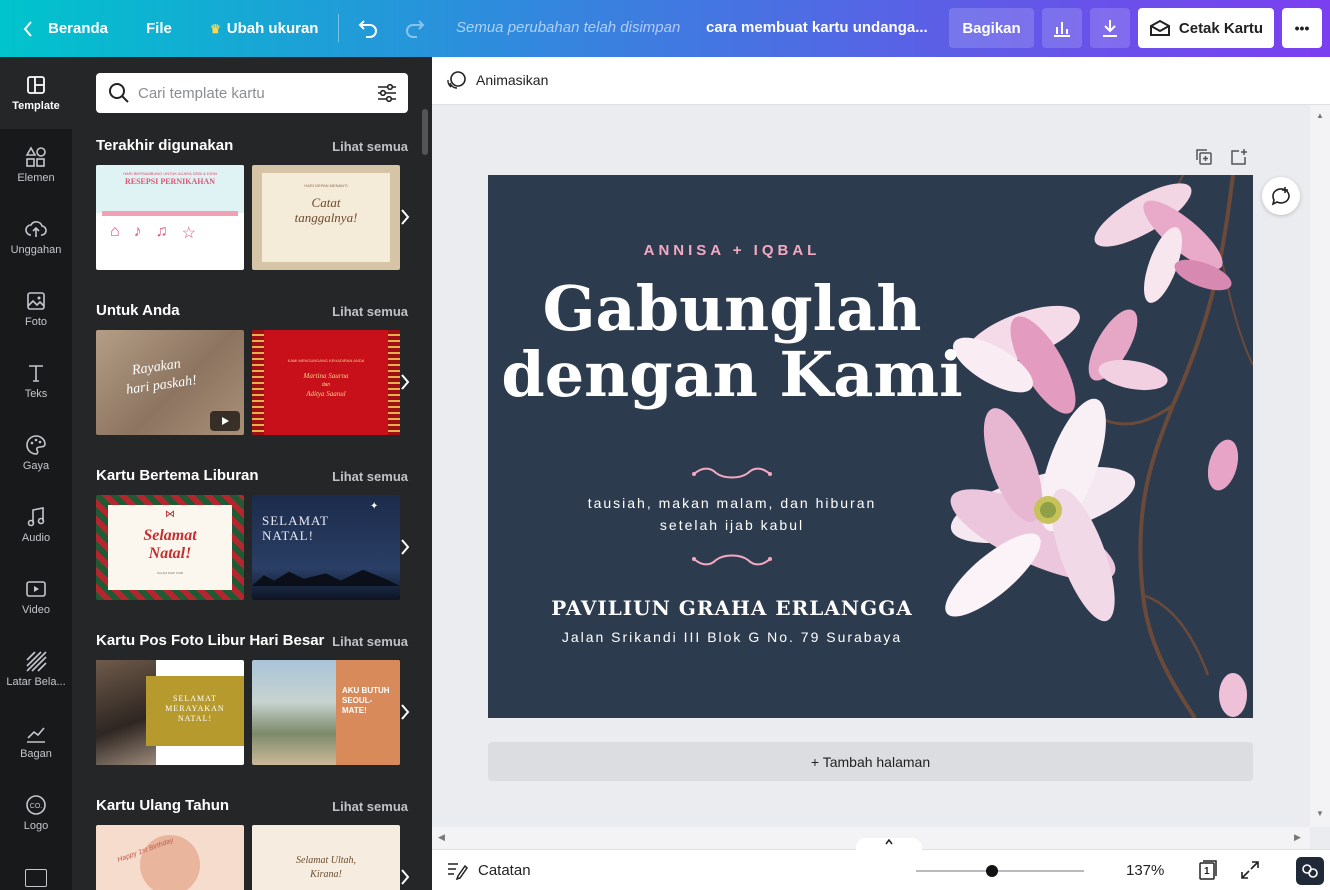 The width and height of the screenshot is (1330, 890). I want to click on expand-pages-tab, so click(889, 844).